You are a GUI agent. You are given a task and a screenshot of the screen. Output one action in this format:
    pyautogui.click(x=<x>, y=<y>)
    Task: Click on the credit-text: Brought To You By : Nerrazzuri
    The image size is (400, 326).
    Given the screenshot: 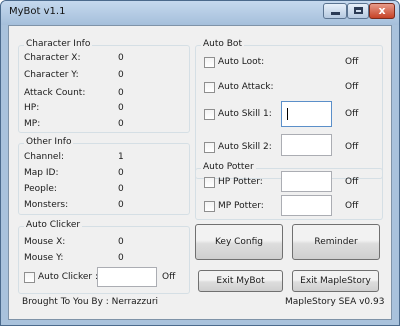 What is the action you would take?
    pyautogui.click(x=90, y=302)
    